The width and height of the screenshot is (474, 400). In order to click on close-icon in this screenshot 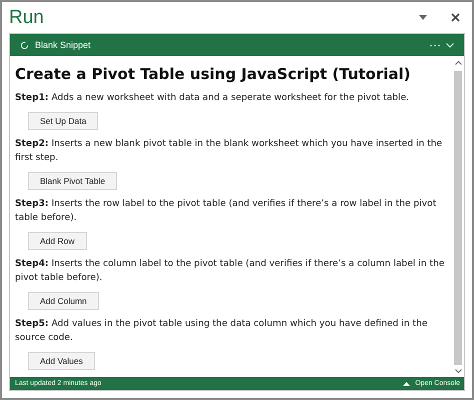, I will do `click(455, 17)`.